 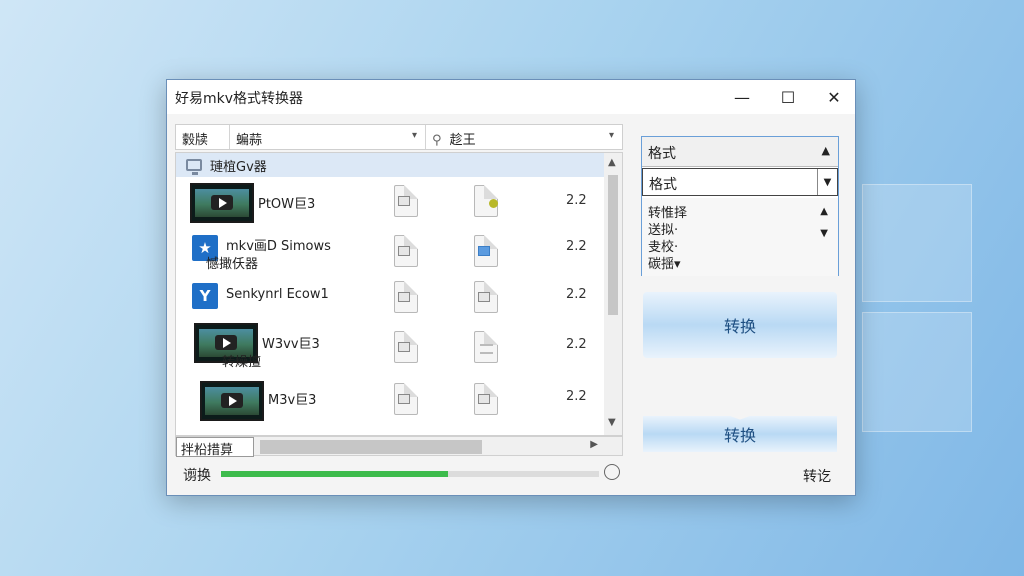 I want to click on file-name: mkv画D Simows, so click(x=278, y=246).